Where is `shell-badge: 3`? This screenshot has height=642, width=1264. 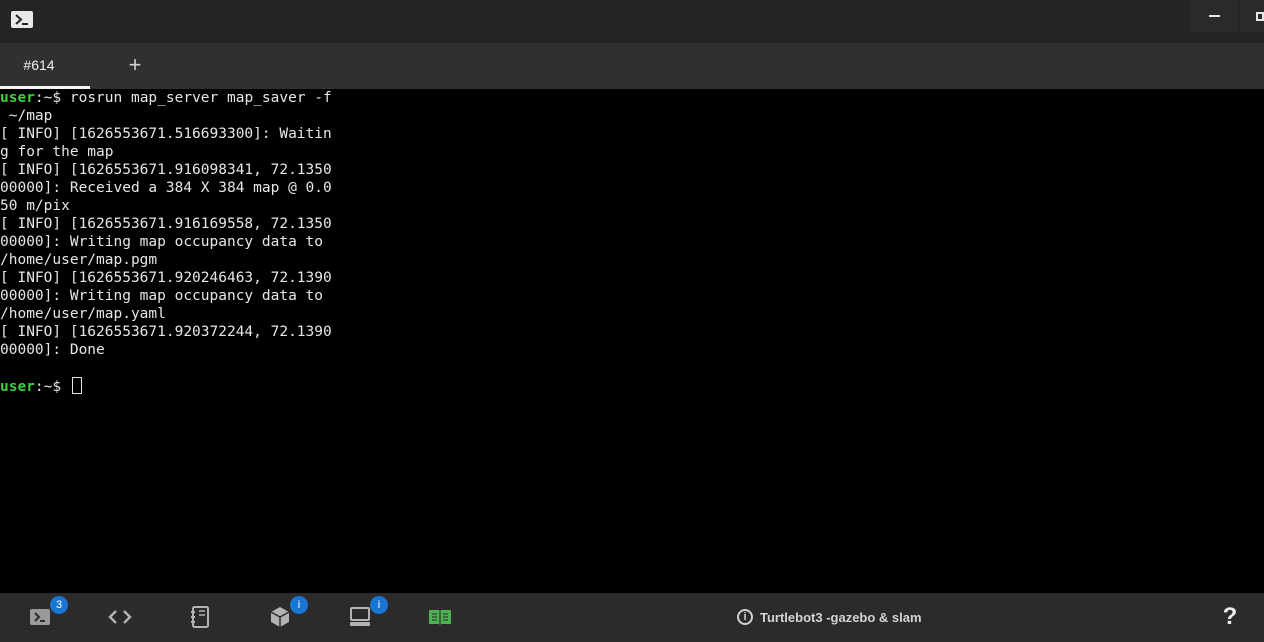 shell-badge: 3 is located at coordinates (59, 605).